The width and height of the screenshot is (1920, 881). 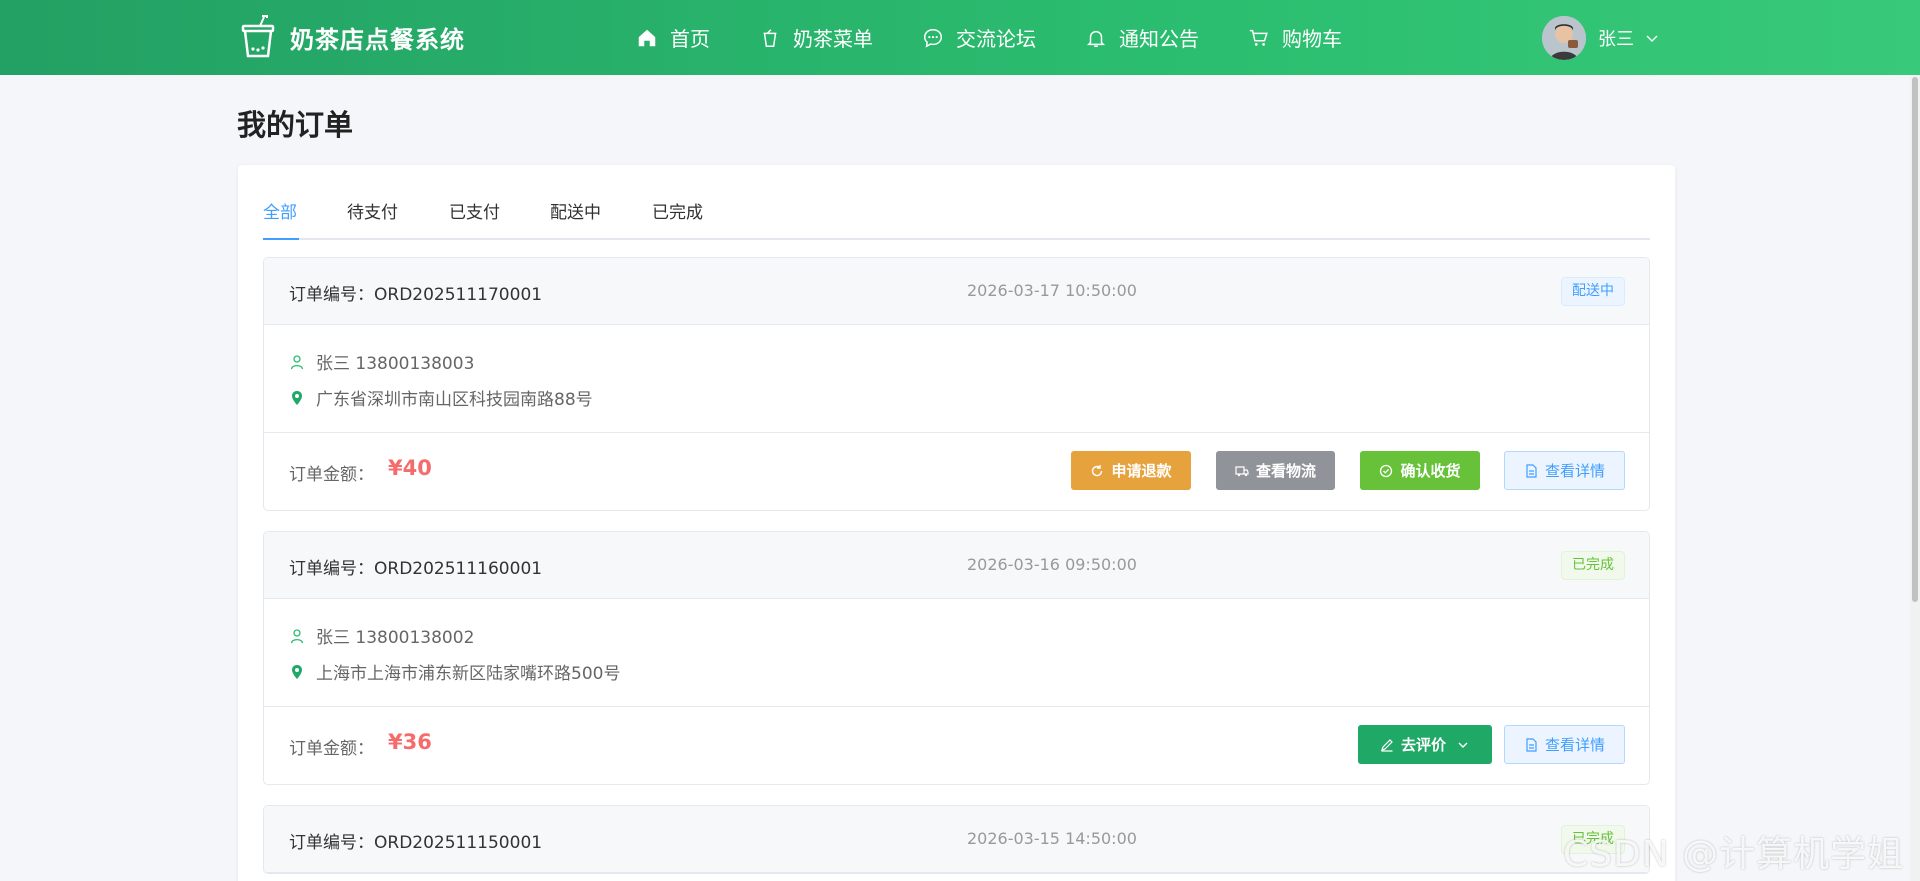 I want to click on avatar, so click(x=1564, y=38).